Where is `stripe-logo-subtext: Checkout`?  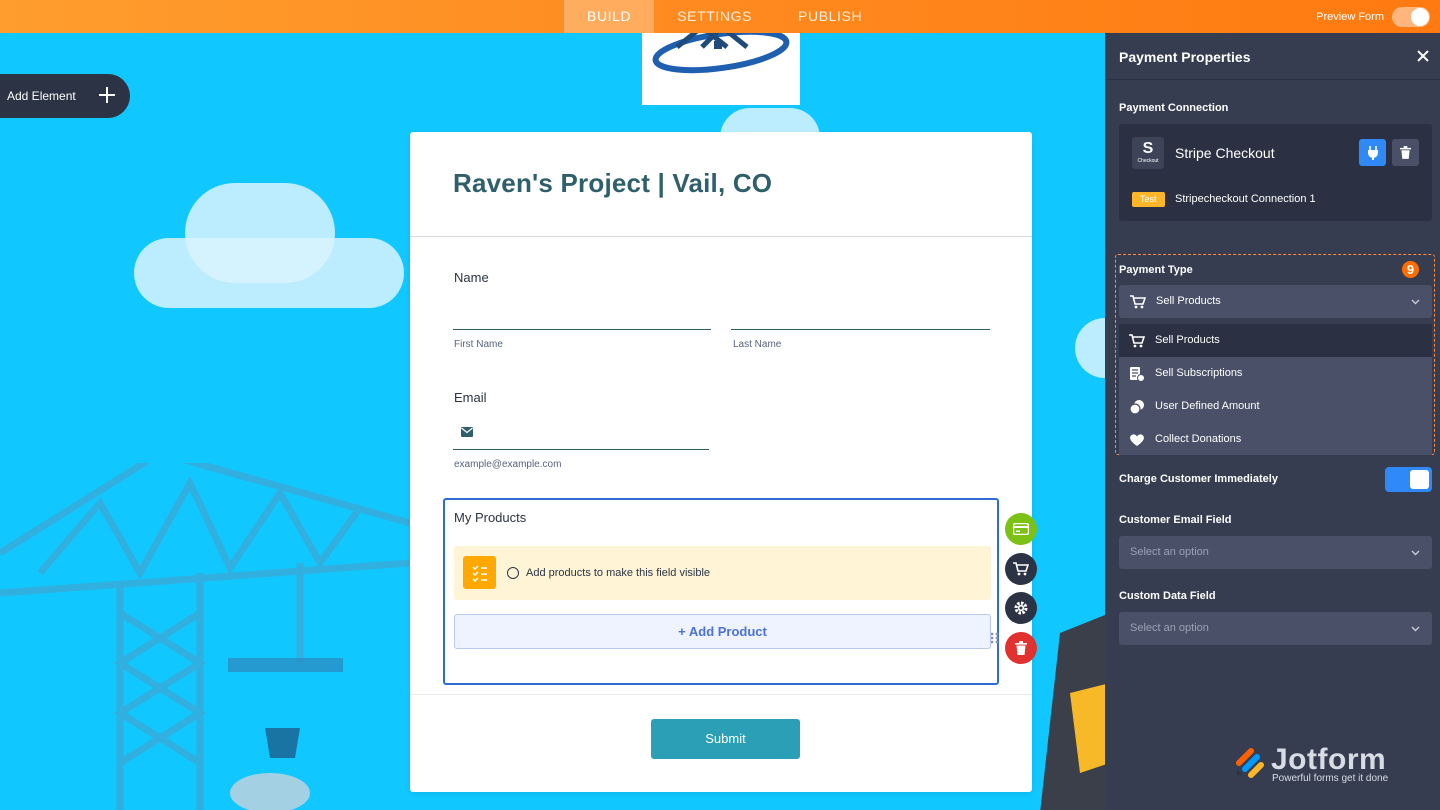 stripe-logo-subtext: Checkout is located at coordinates (1148, 161).